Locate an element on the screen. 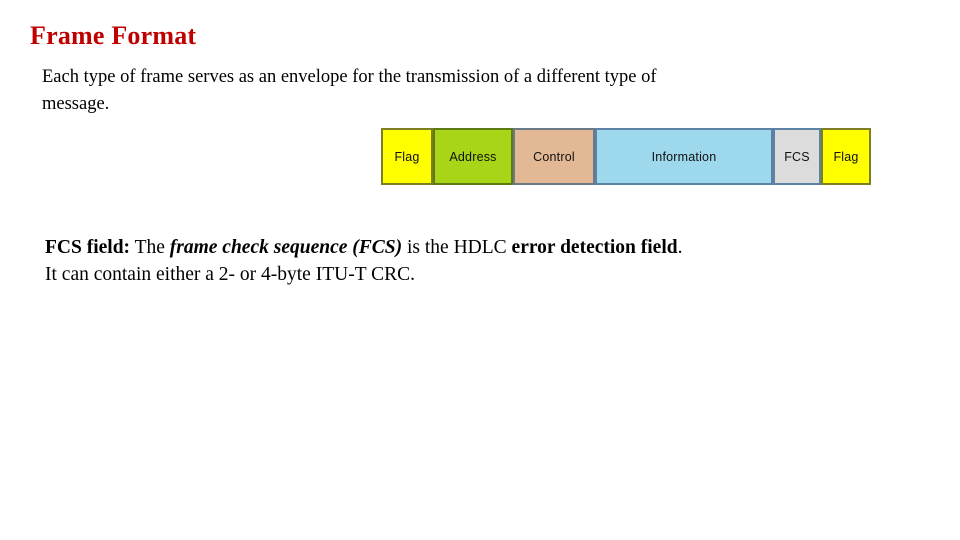 This screenshot has height=540, width=960. fcs-note-period: . is located at coordinates (680, 247).